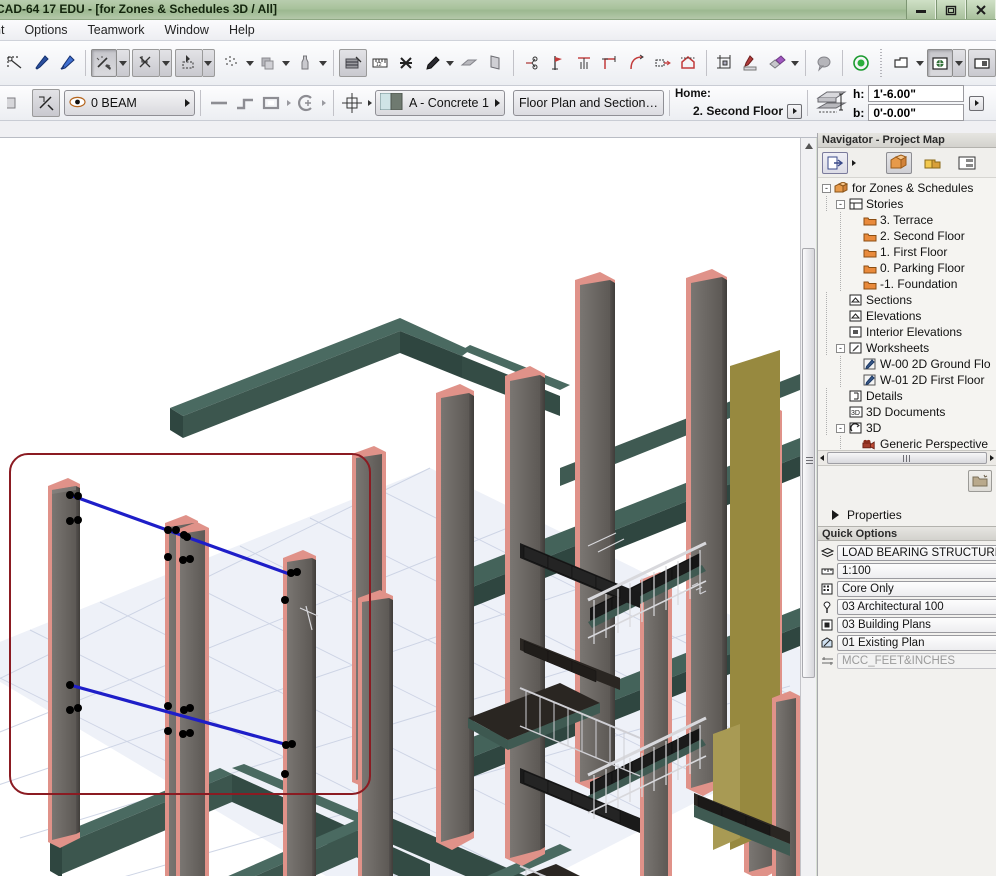  I want to click on publish-dropdown-arrow, so click(854, 162).